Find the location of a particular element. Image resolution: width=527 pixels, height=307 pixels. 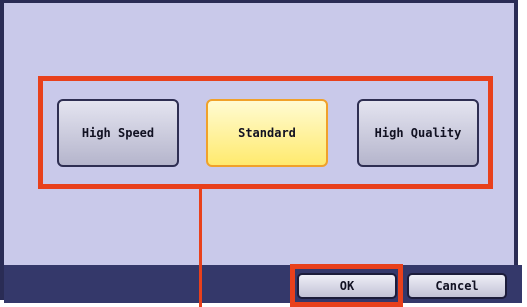

ok-highlight-box is located at coordinates (346, 285).